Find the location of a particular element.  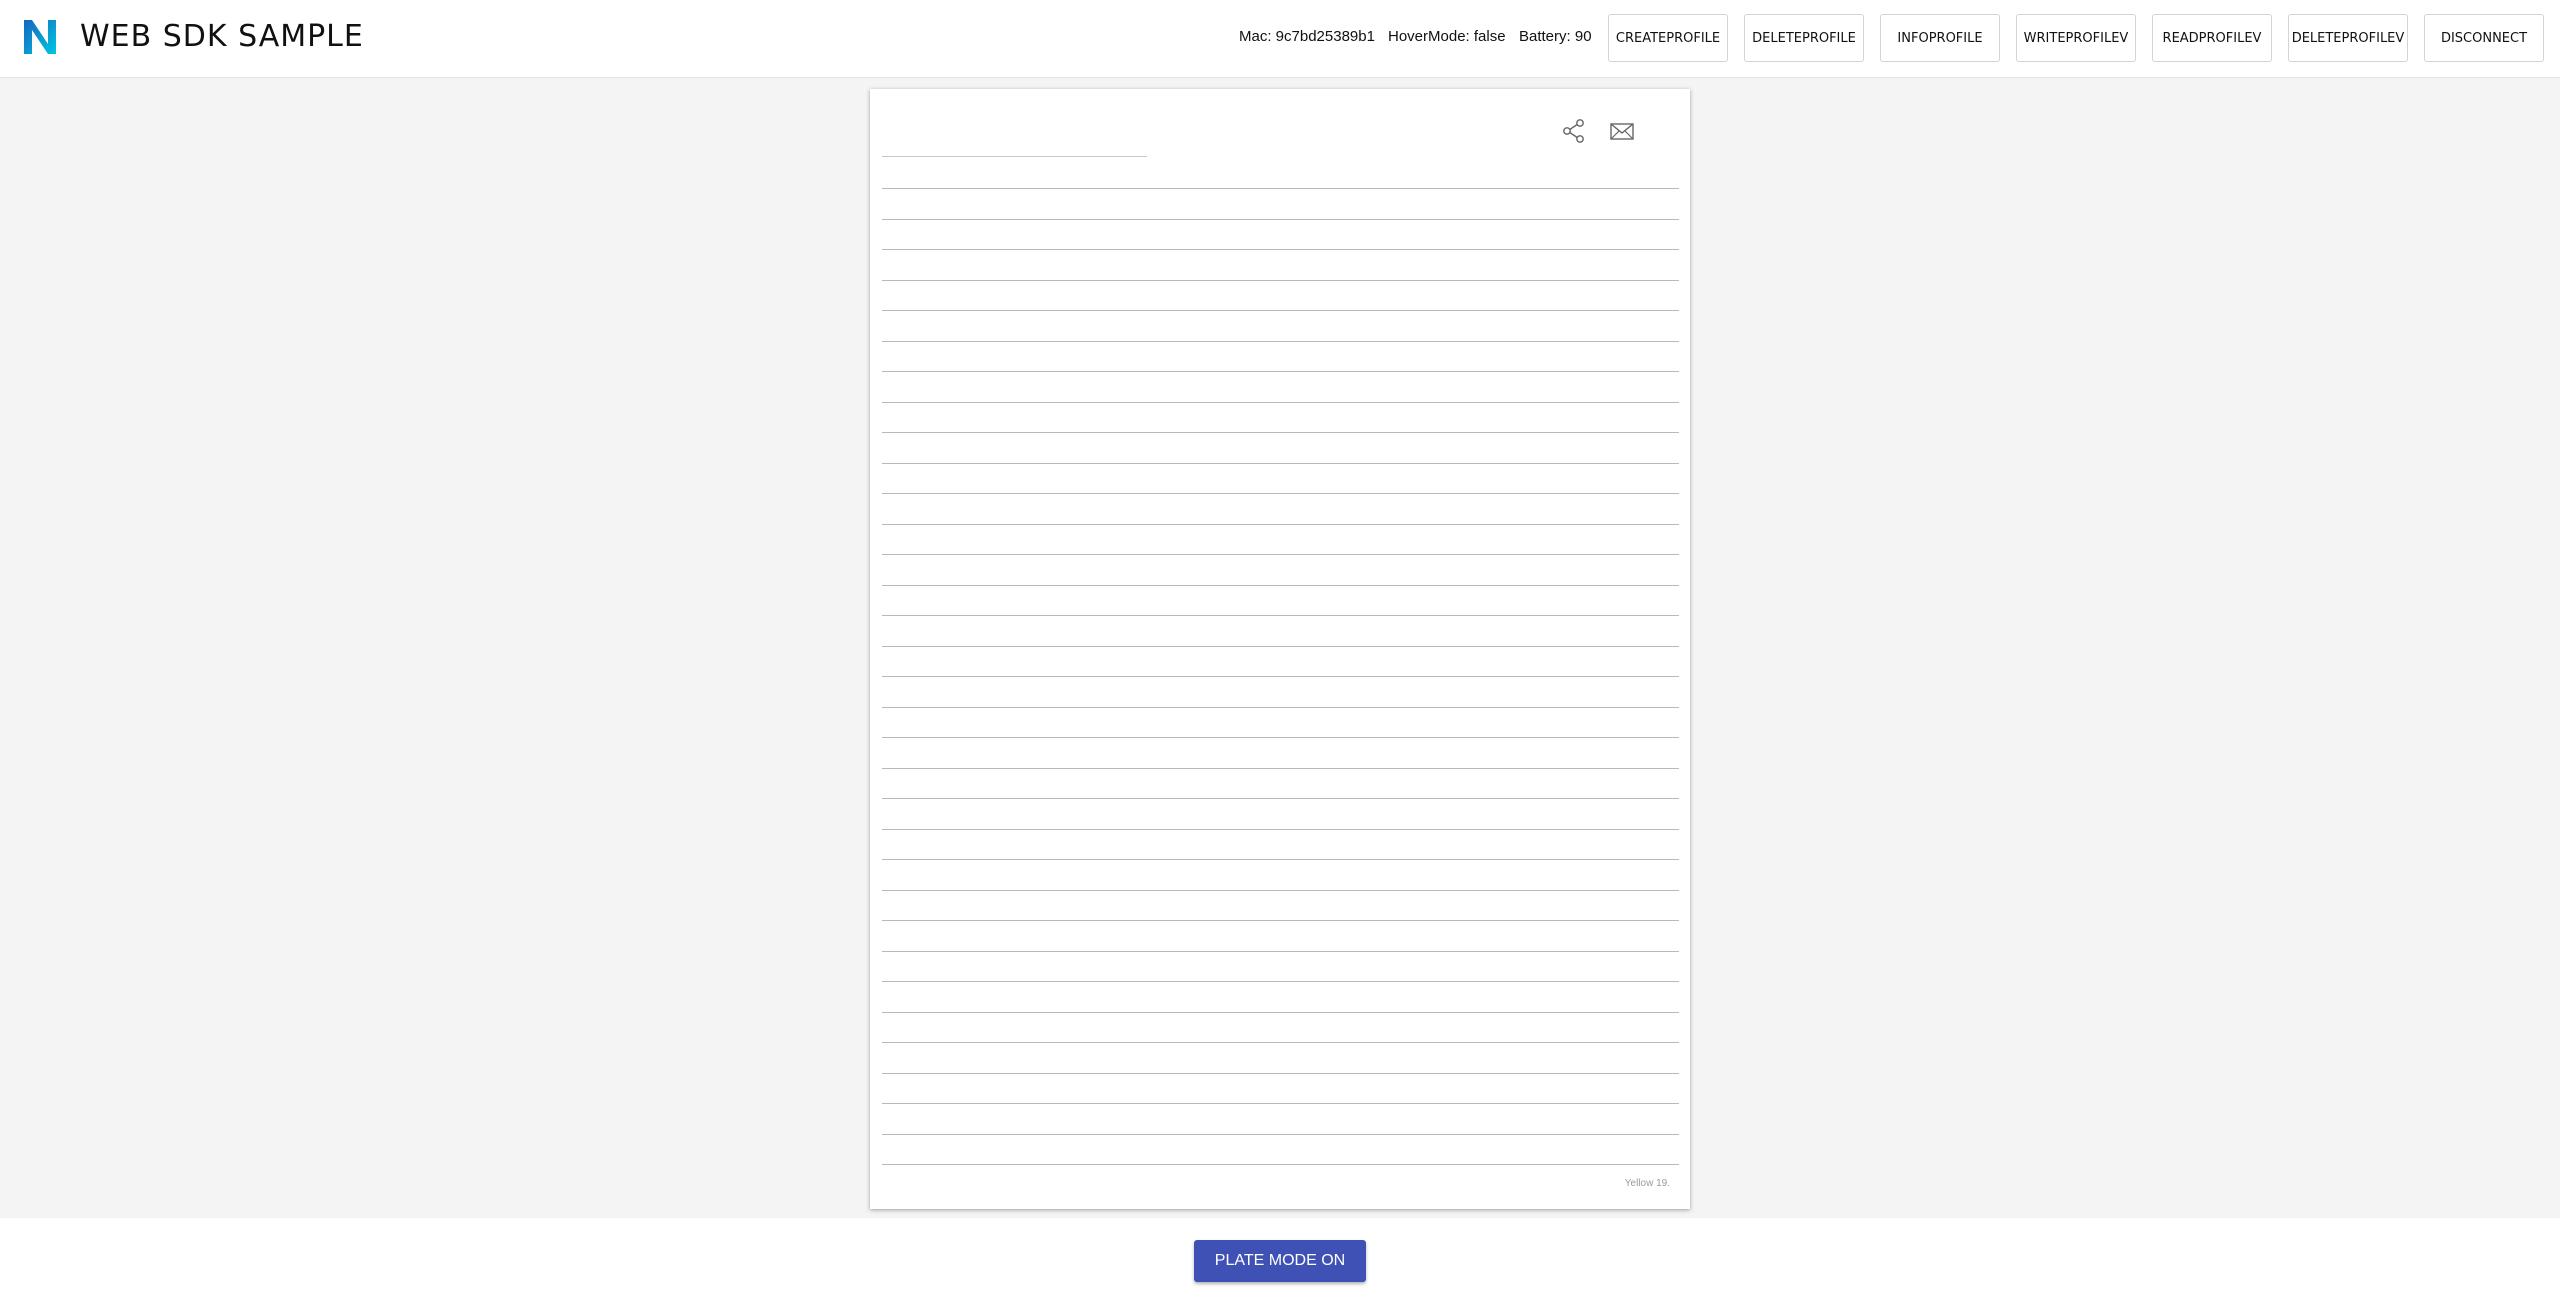

read-profile-value-button: READPROFILEV is located at coordinates (2212, 38).